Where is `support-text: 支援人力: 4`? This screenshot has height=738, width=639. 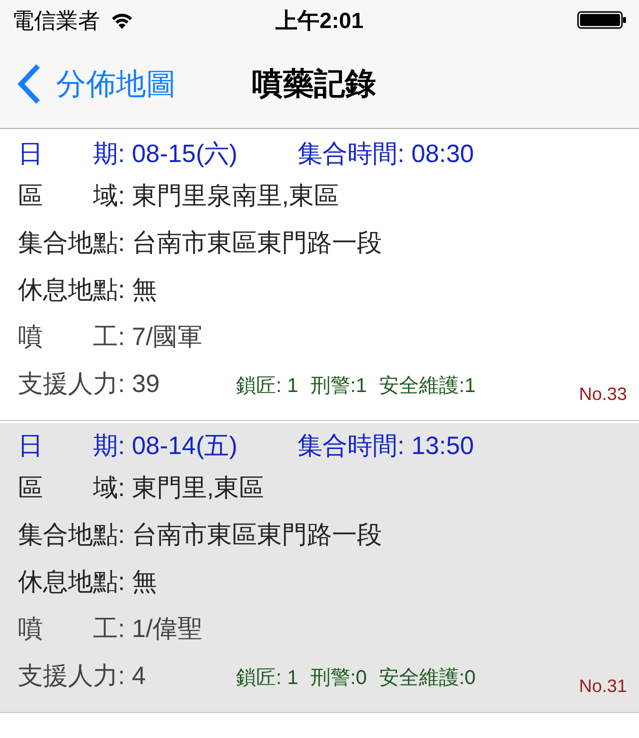 support-text: 支援人力: 4 is located at coordinates (82, 676).